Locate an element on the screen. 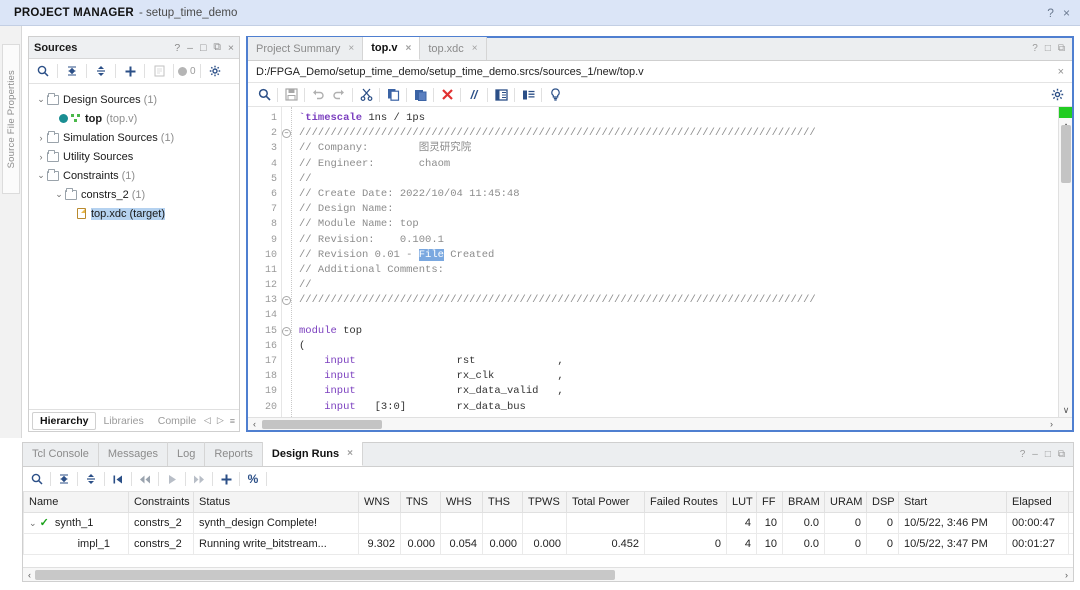 The width and height of the screenshot is (1080, 590). col-status: Status is located at coordinates (276, 502).